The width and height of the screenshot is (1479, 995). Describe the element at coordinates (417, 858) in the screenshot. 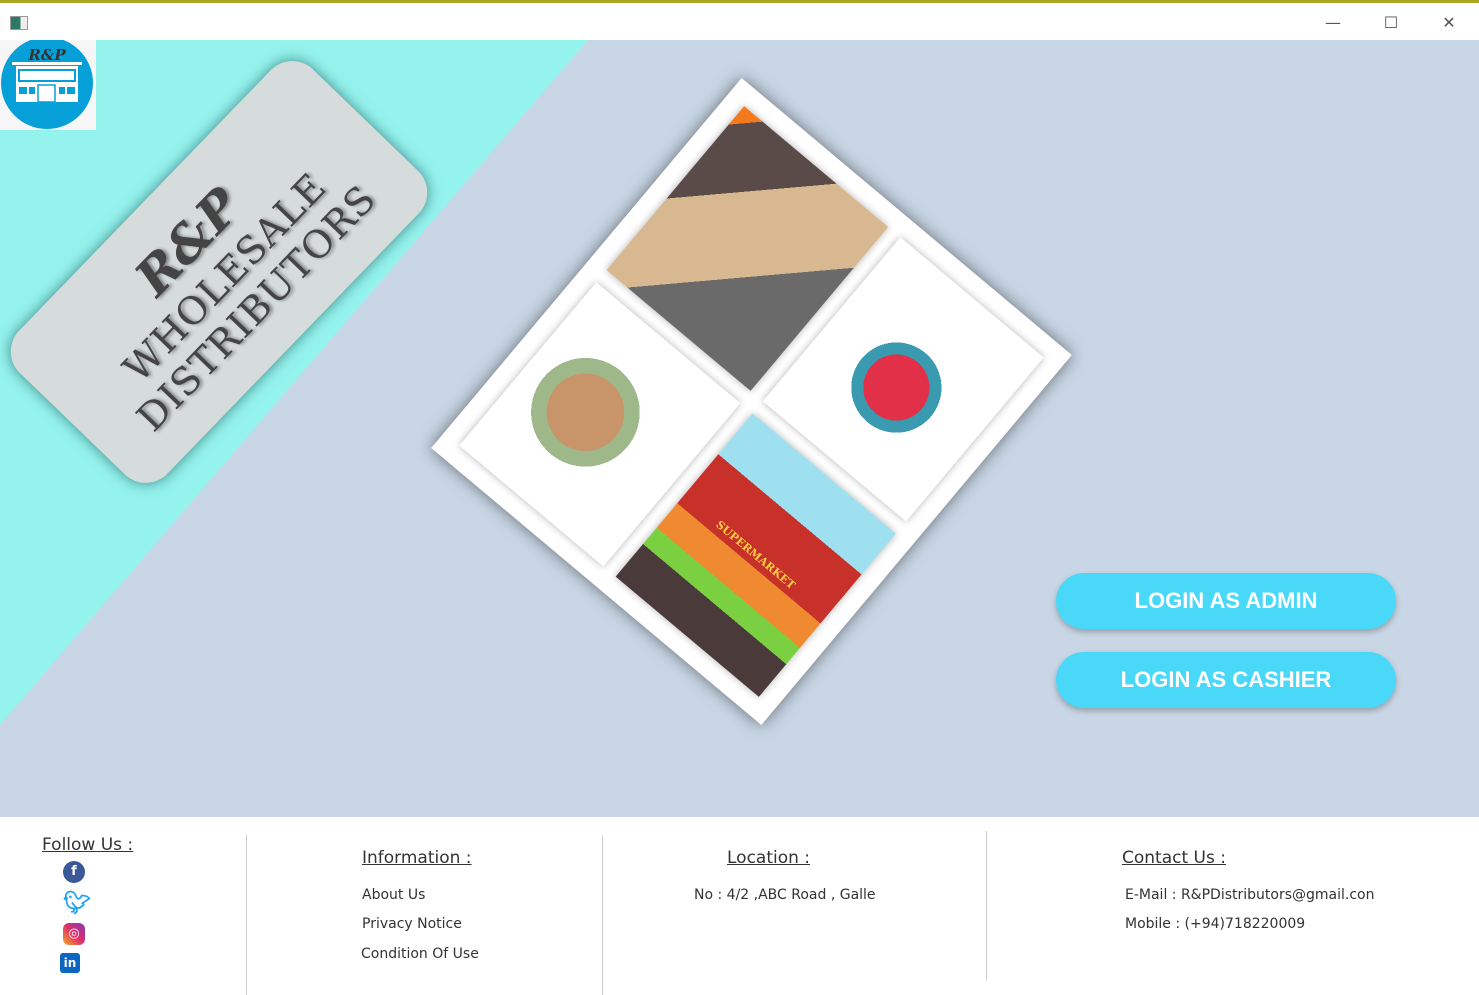

I see `information-title: Information :` at that location.